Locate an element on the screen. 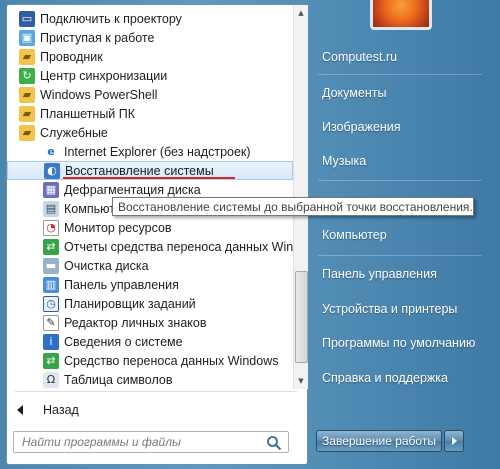  back-button: Назад is located at coordinates (48, 410).